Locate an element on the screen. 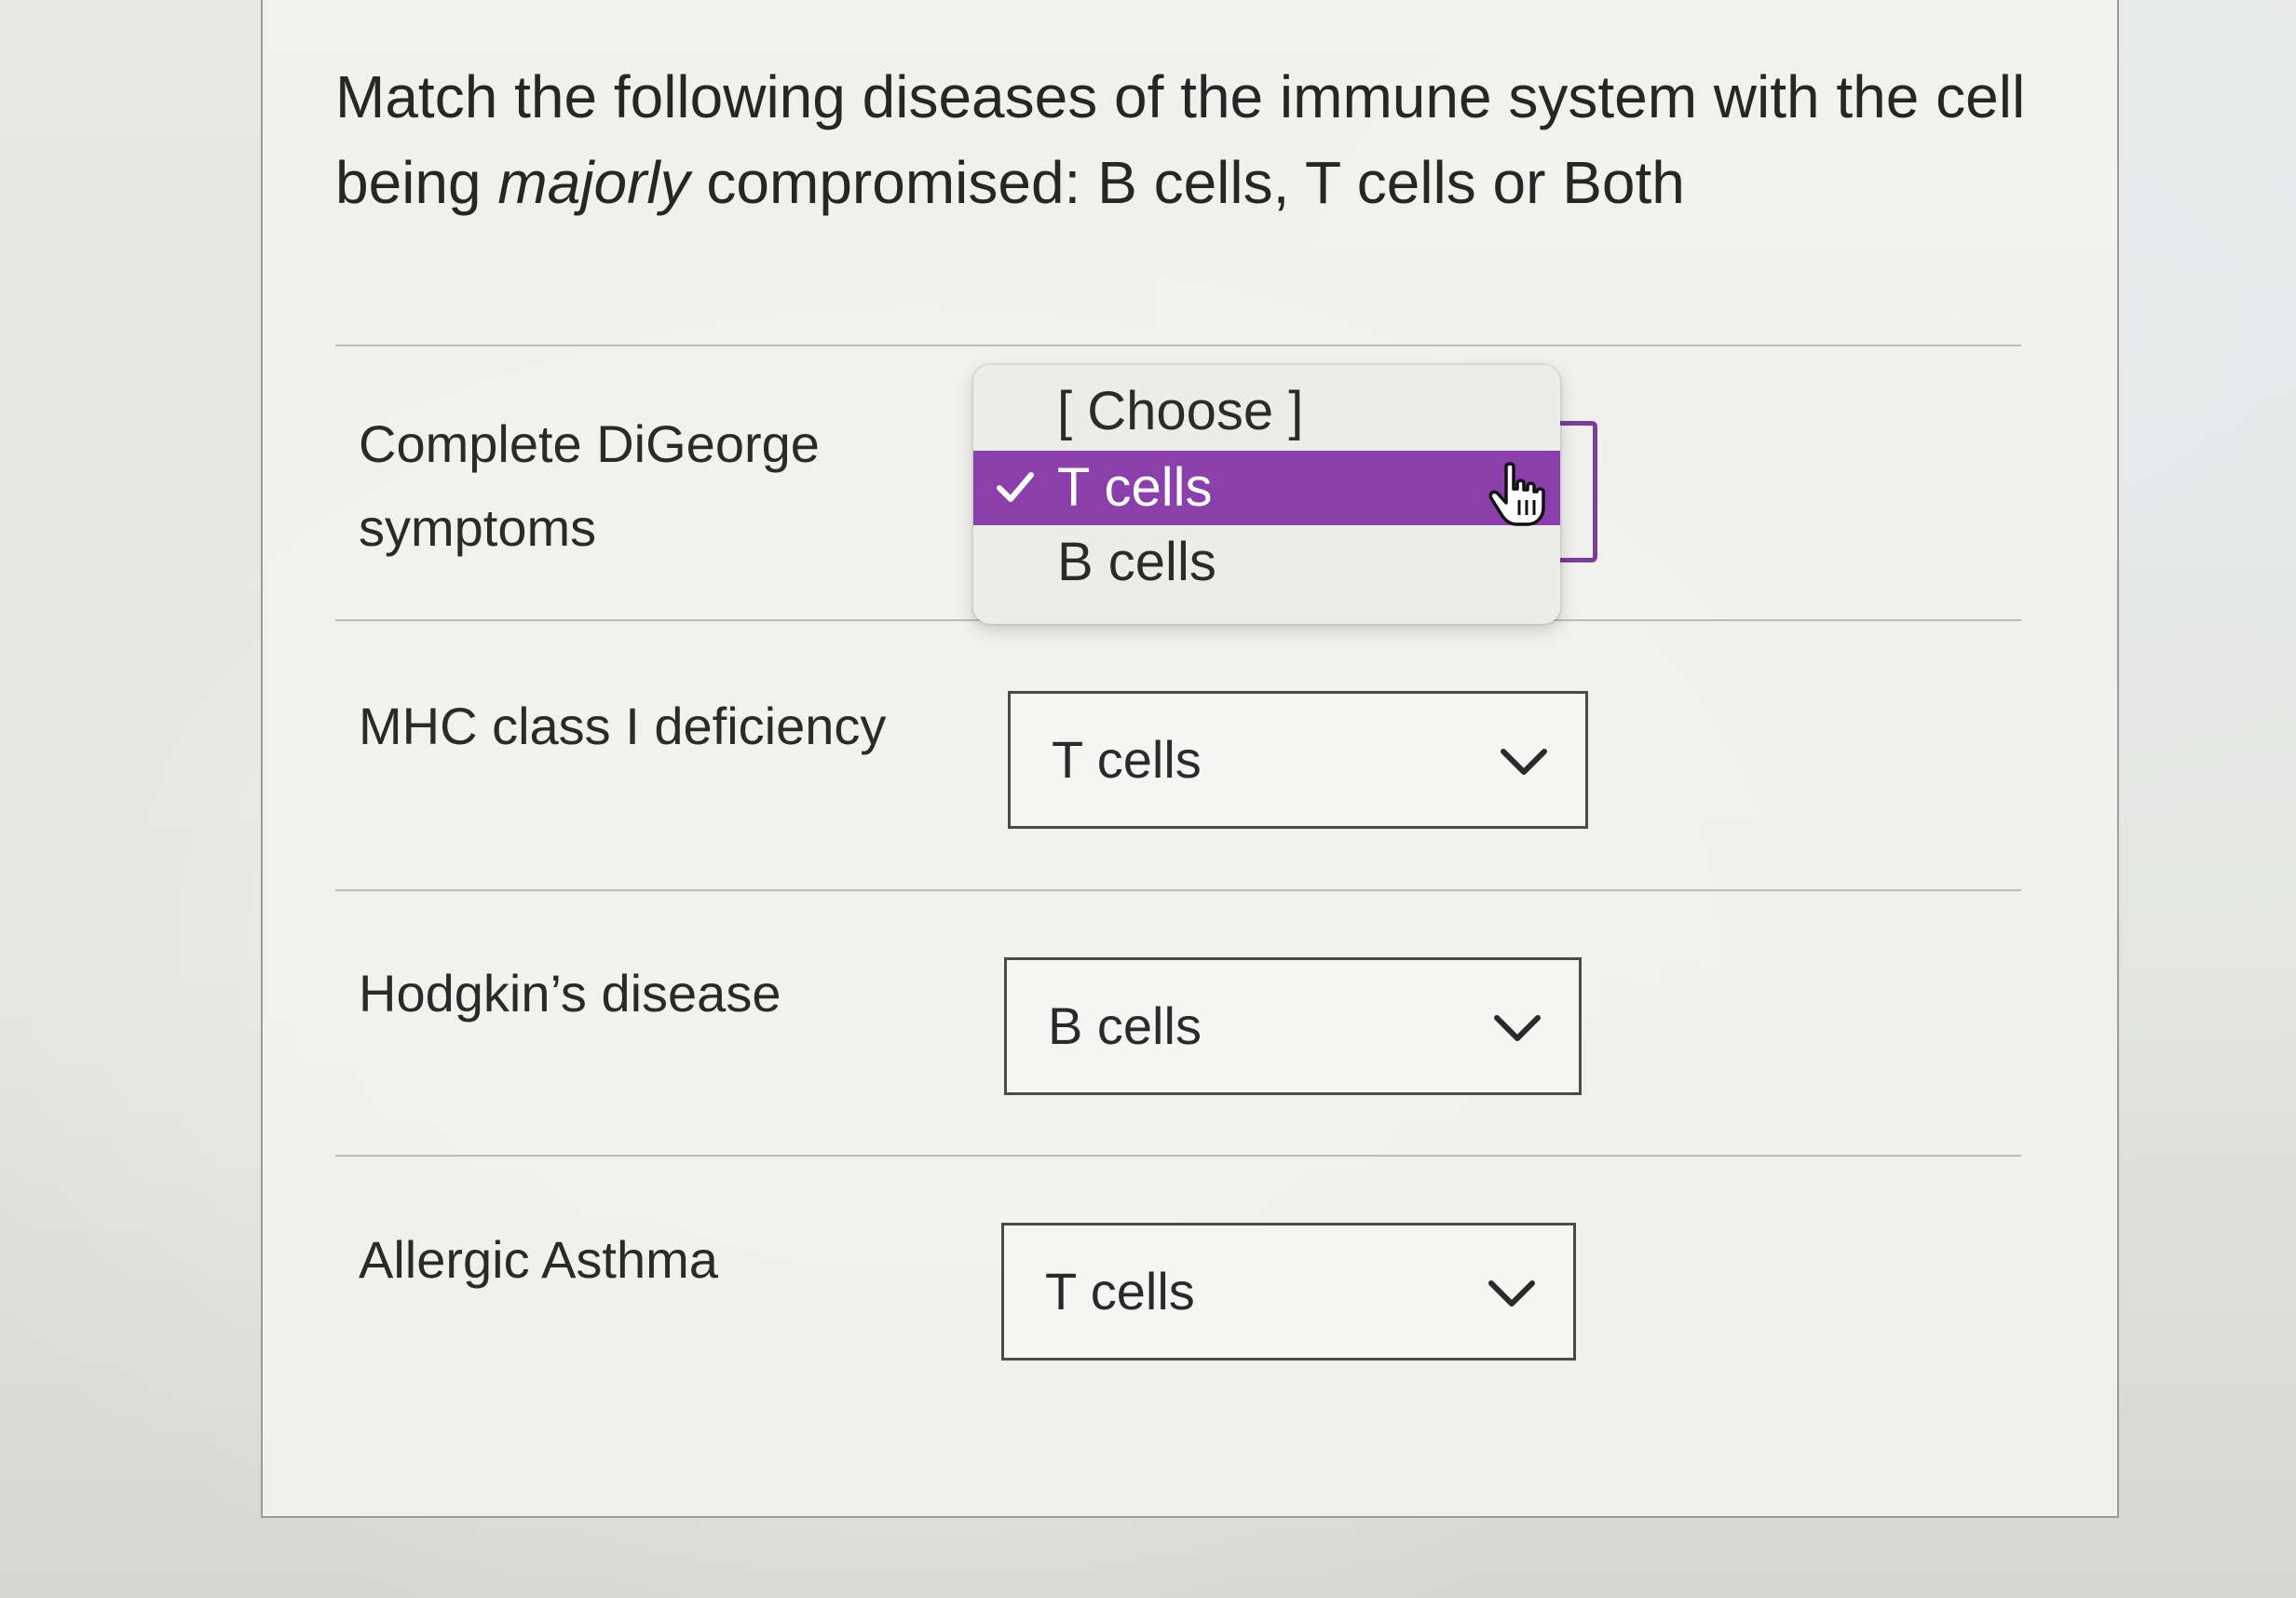  dropdown-menu: [ Choose ] T cells B cells is located at coordinates (1266, 494).